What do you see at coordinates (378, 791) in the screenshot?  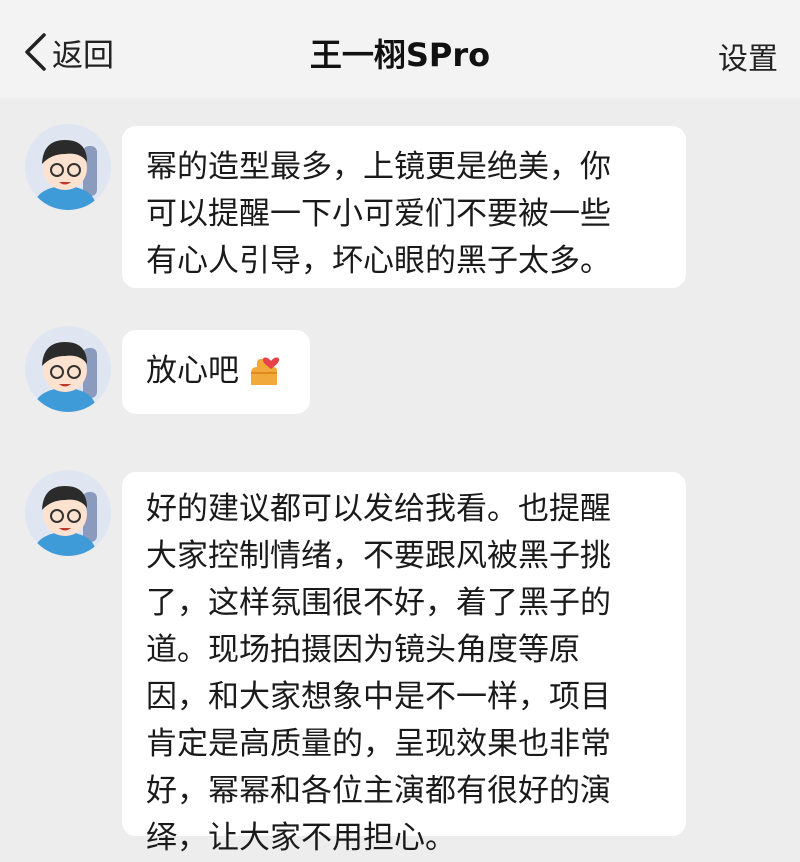 I see `message-text-line: 好，幂幂和各位主演都有很好的演` at bounding box center [378, 791].